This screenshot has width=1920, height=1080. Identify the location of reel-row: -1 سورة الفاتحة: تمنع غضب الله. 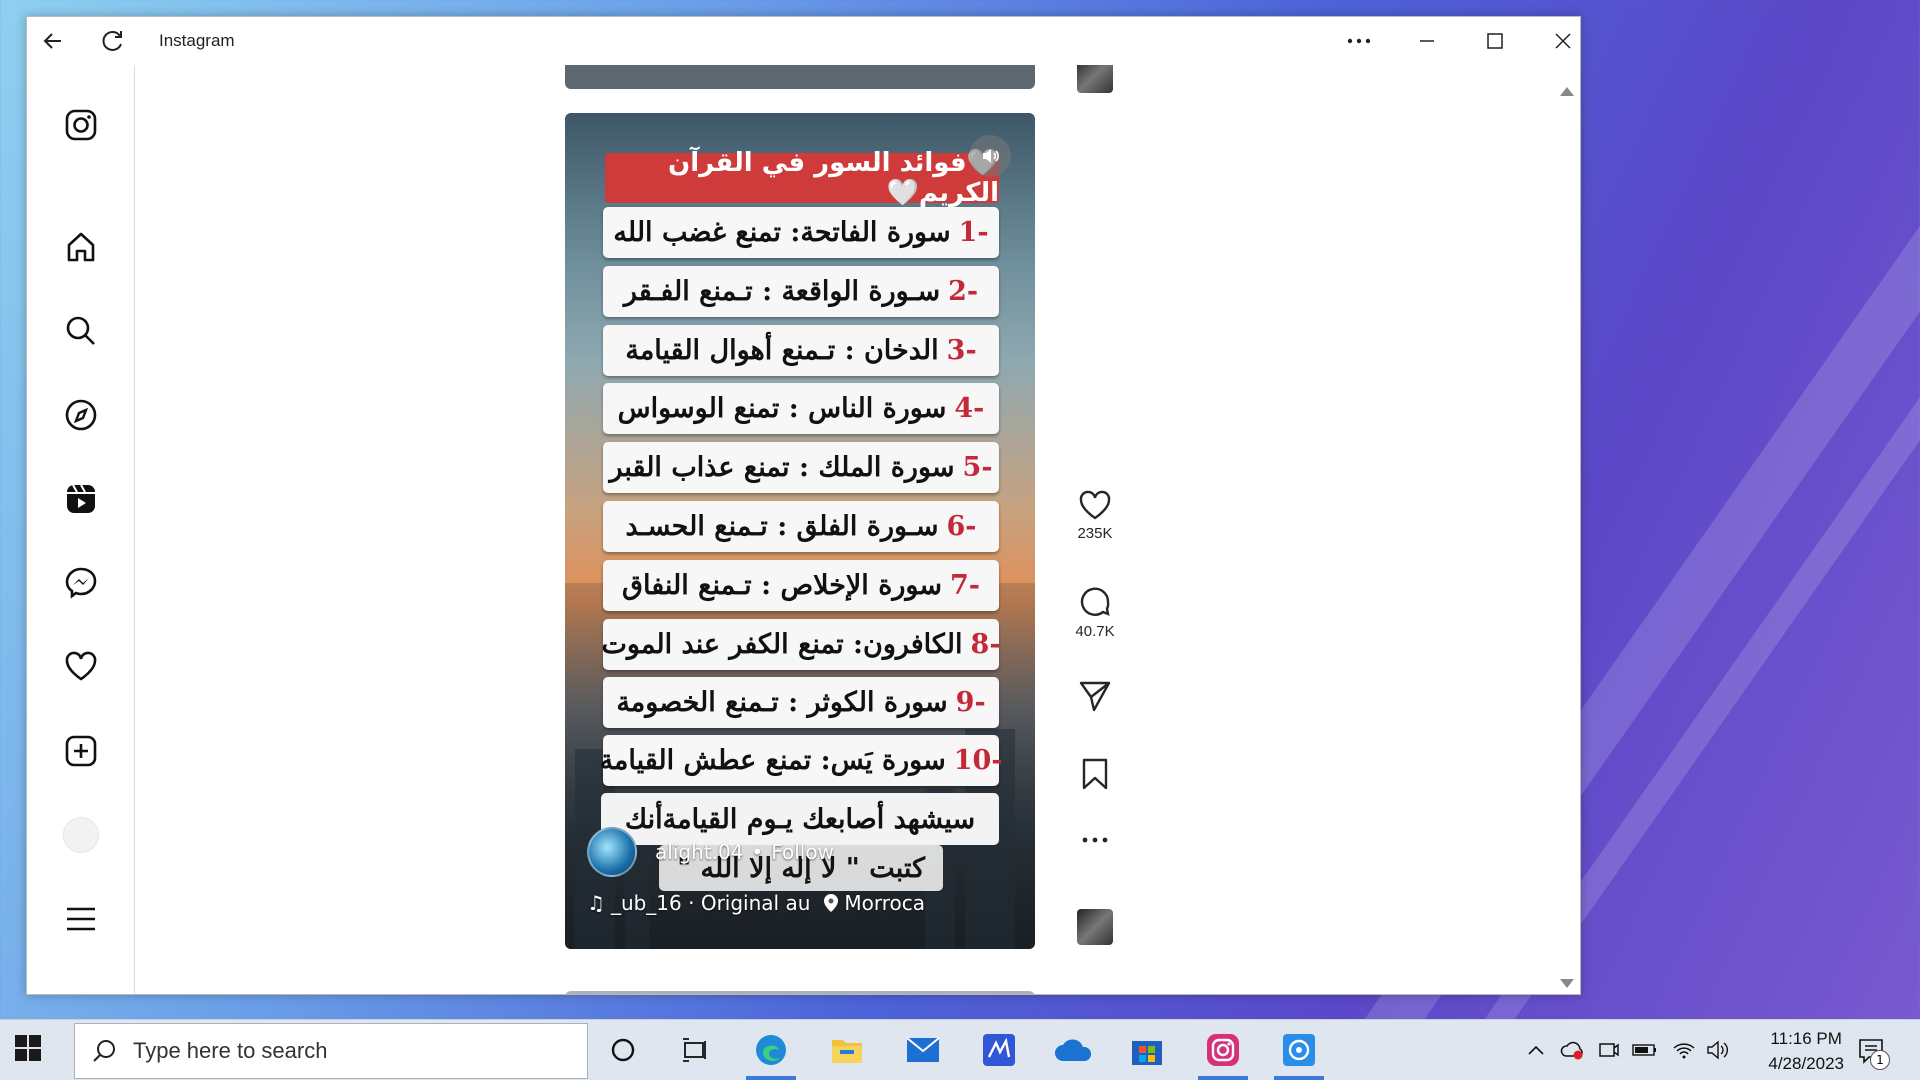
(801, 232).